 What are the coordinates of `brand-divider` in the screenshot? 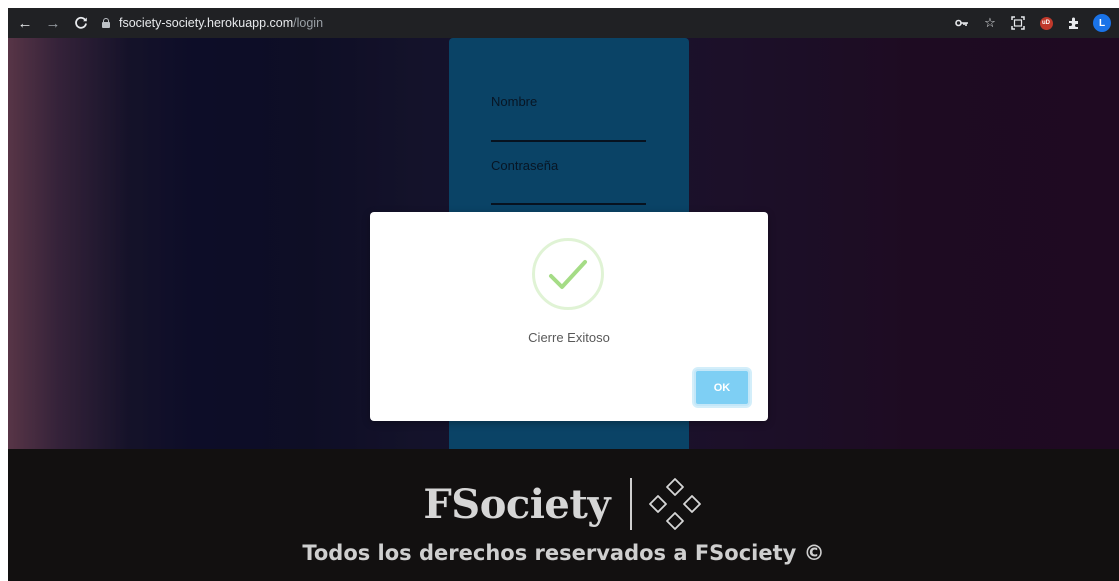 It's located at (631, 504).